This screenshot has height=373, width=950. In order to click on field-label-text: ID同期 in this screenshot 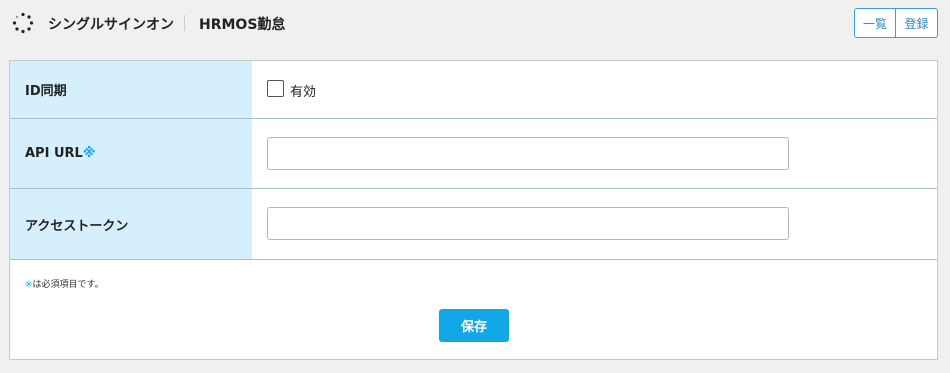, I will do `click(46, 91)`.